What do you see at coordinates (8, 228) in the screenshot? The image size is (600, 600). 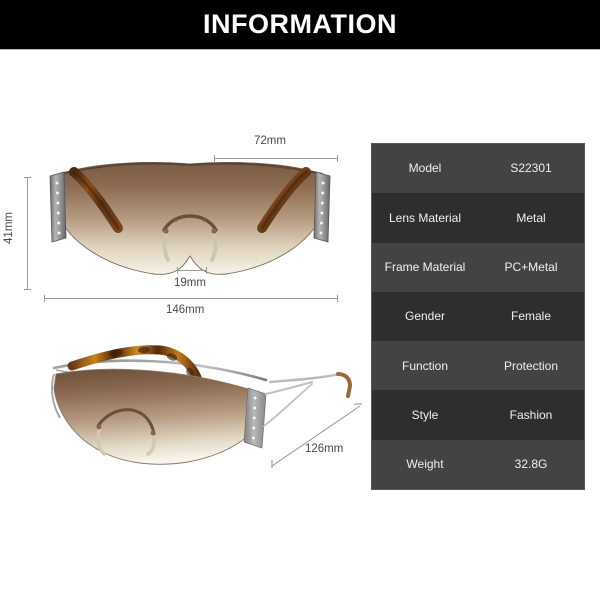 I see `lens-height-label: 41mm` at bounding box center [8, 228].